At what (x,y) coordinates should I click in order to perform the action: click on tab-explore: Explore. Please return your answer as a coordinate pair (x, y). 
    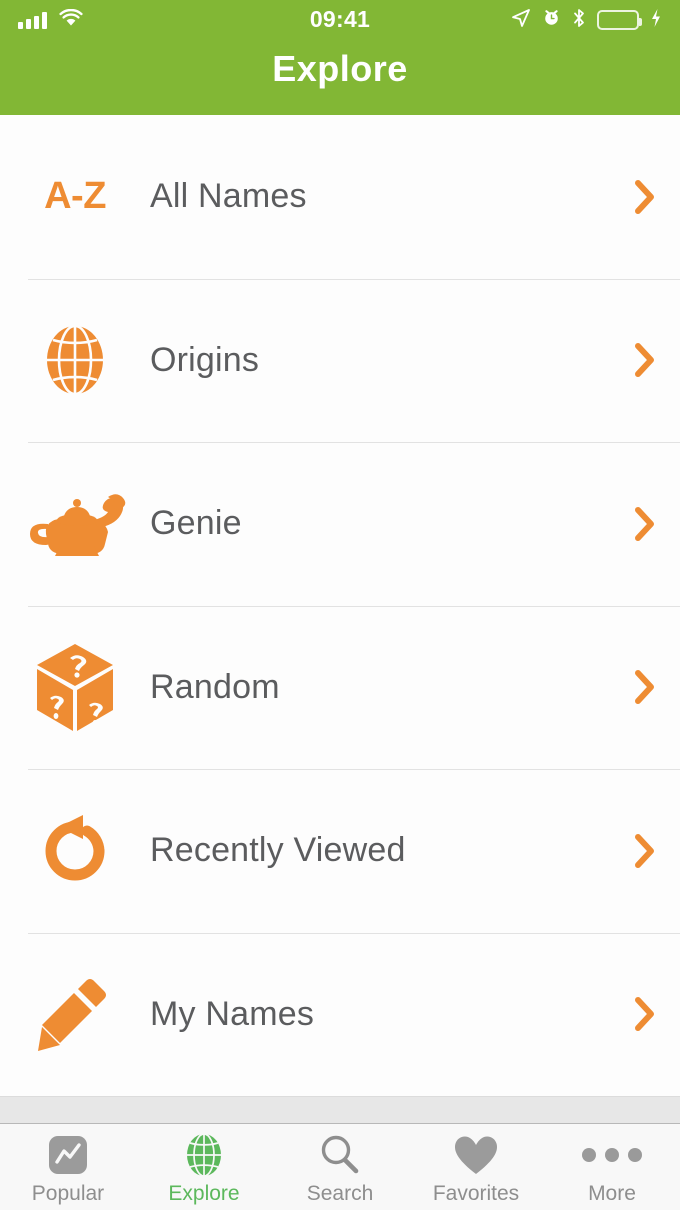
    Looking at the image, I should click on (204, 1167).